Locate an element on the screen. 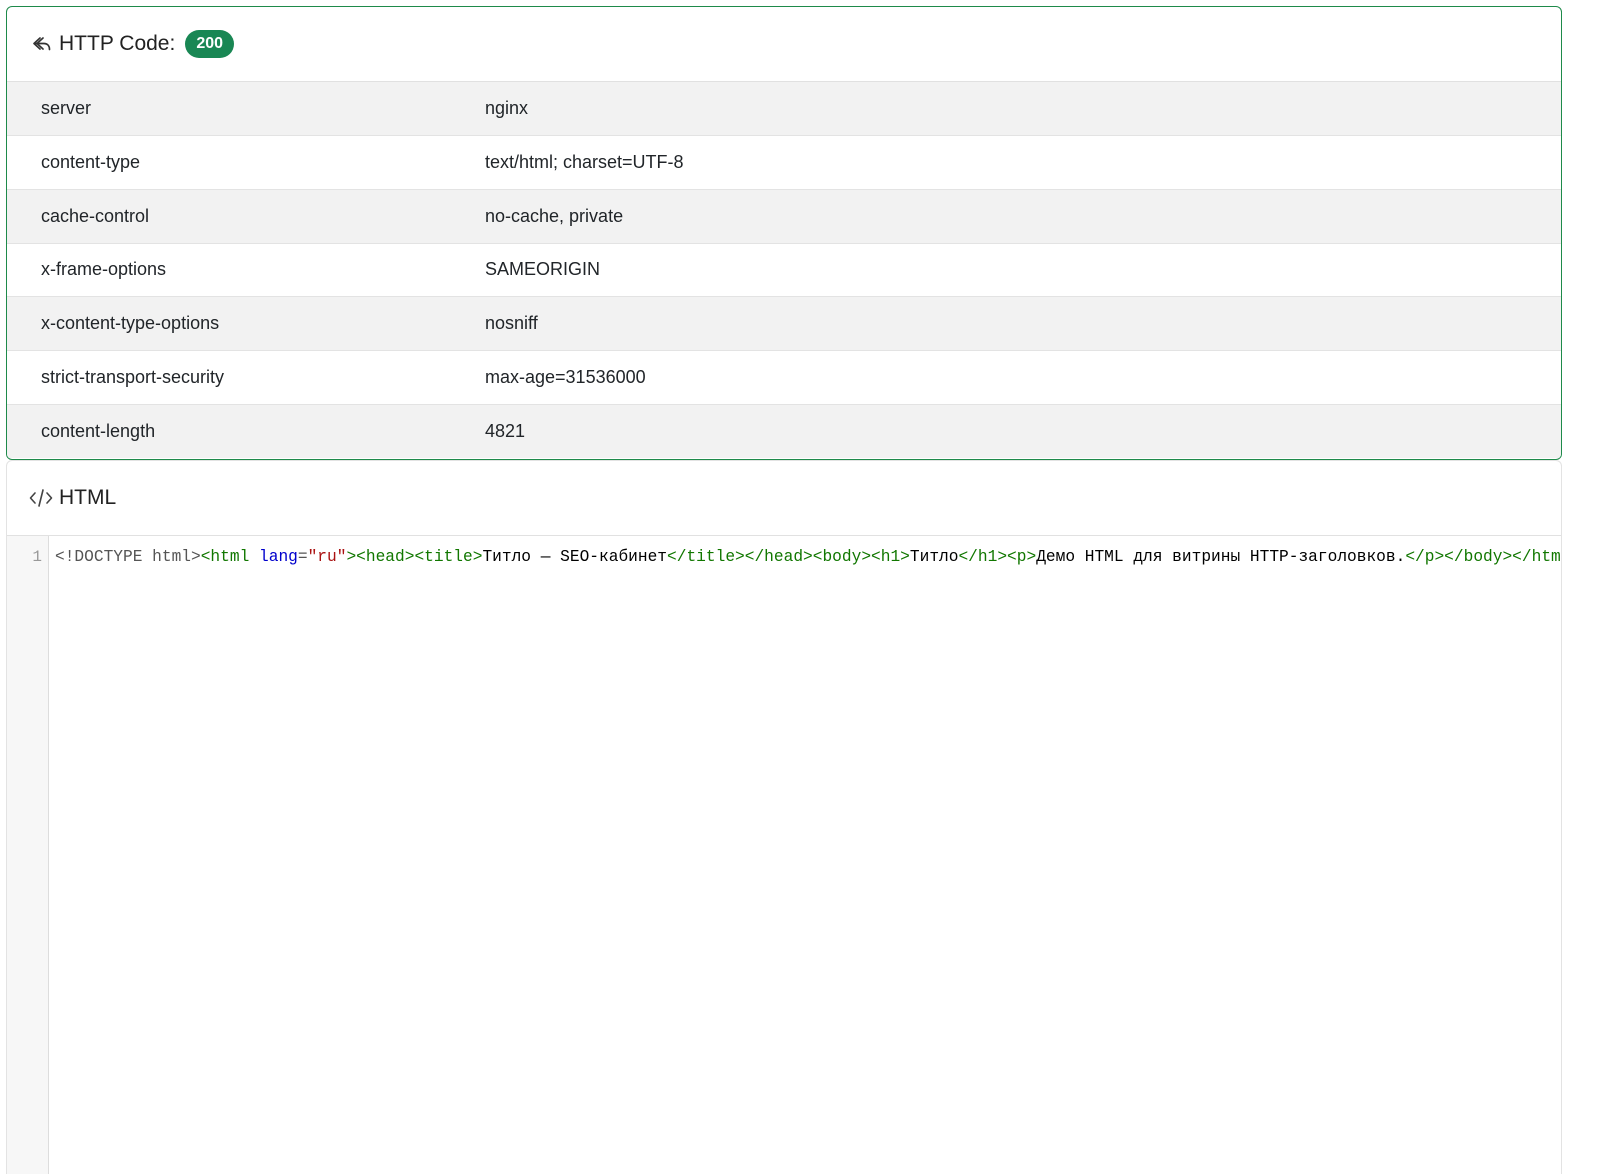 The image size is (1600, 1174). code-token-attr: lang is located at coordinates (278, 557).